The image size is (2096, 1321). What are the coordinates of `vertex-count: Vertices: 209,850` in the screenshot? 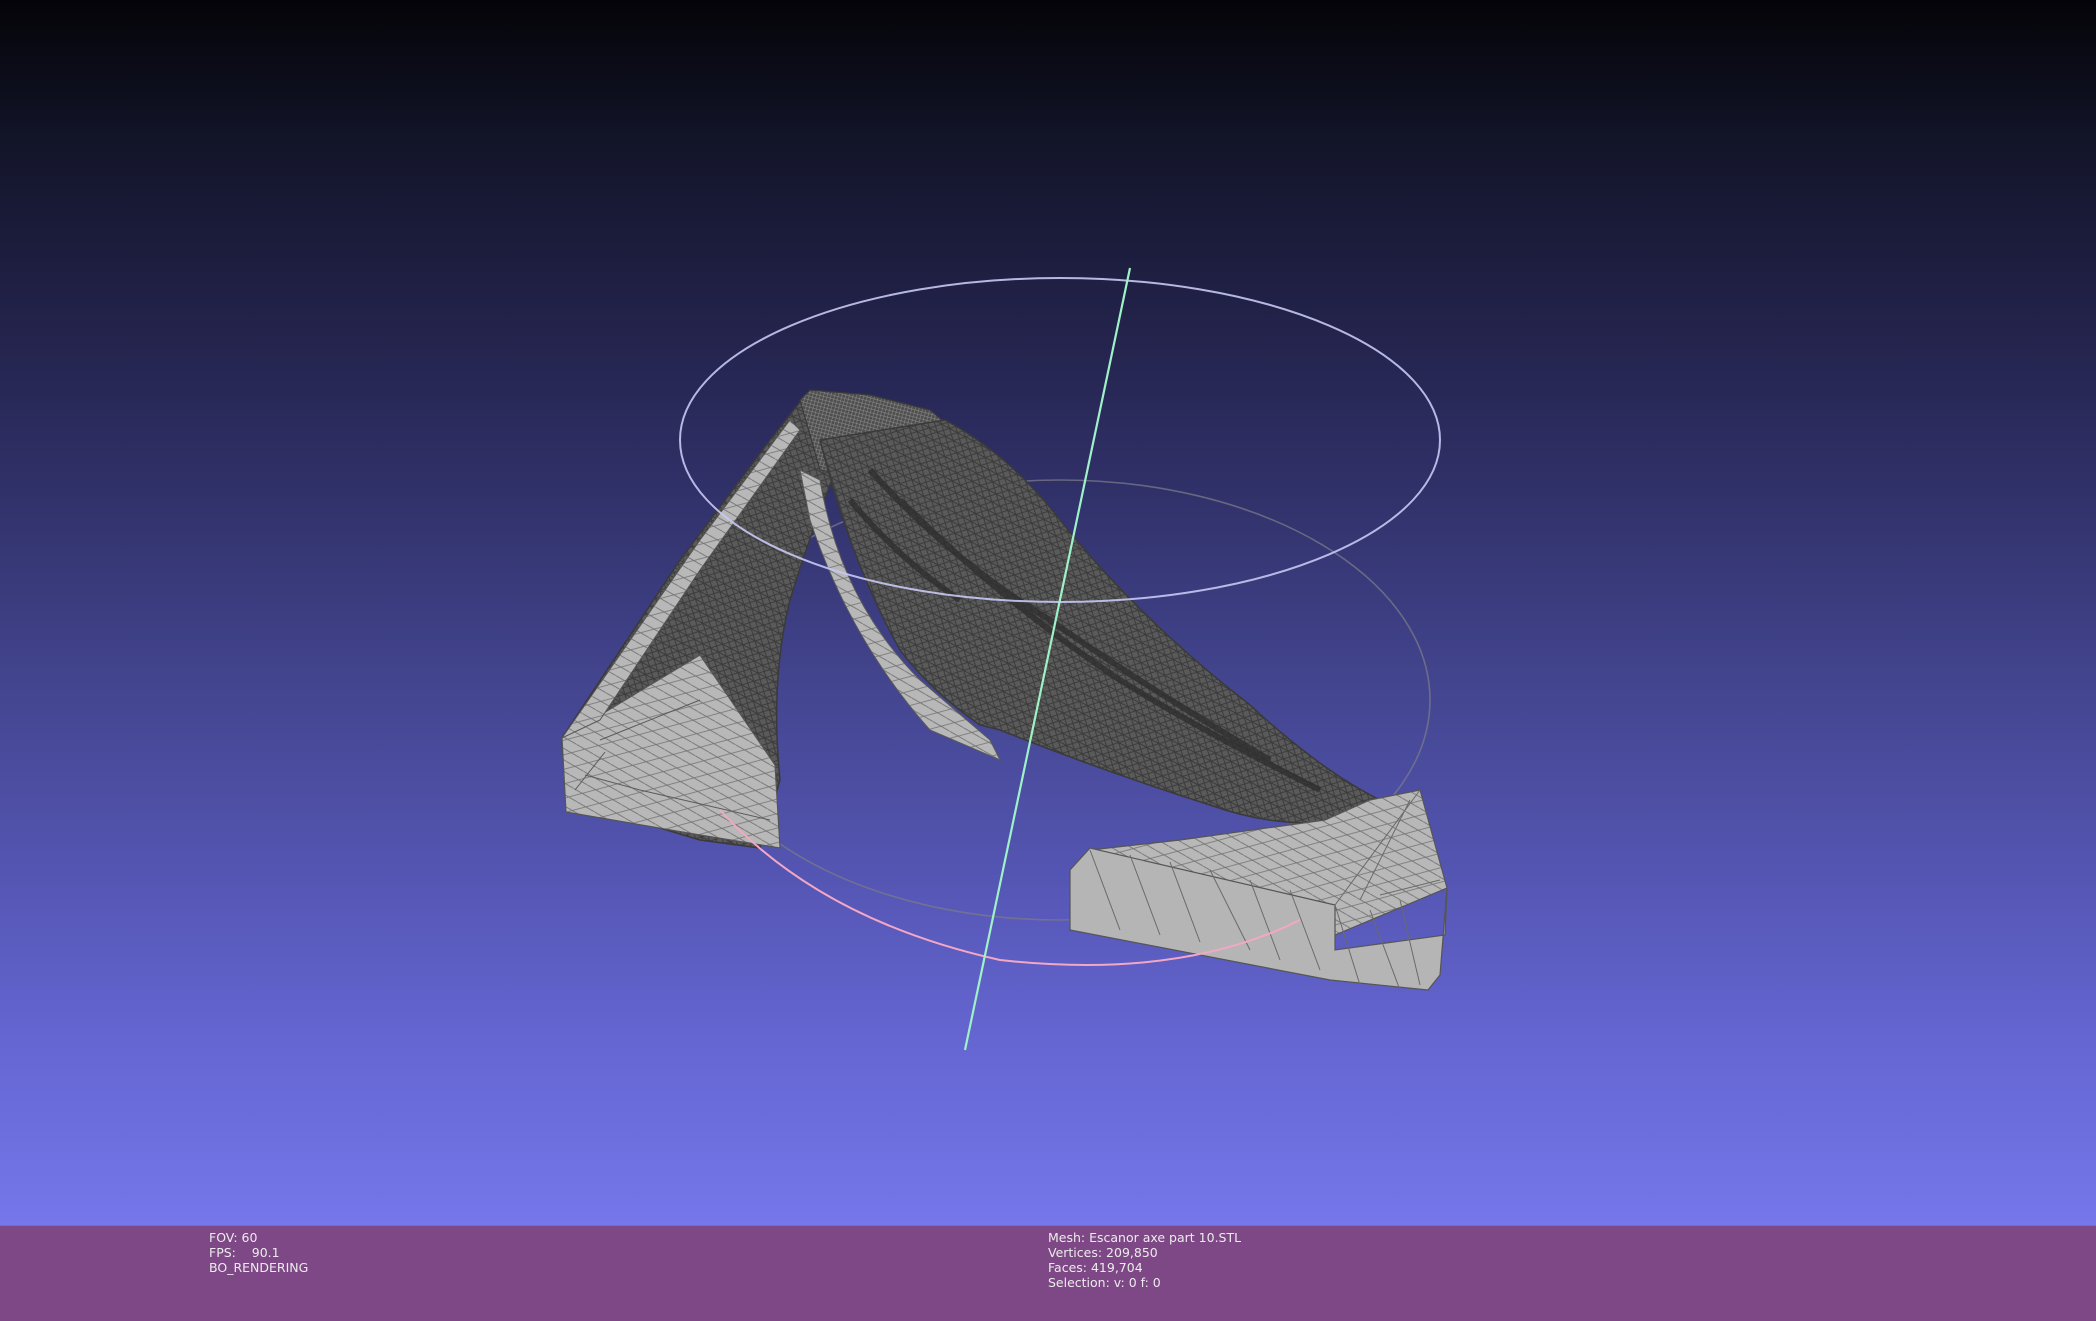 It's located at (1103, 1252).